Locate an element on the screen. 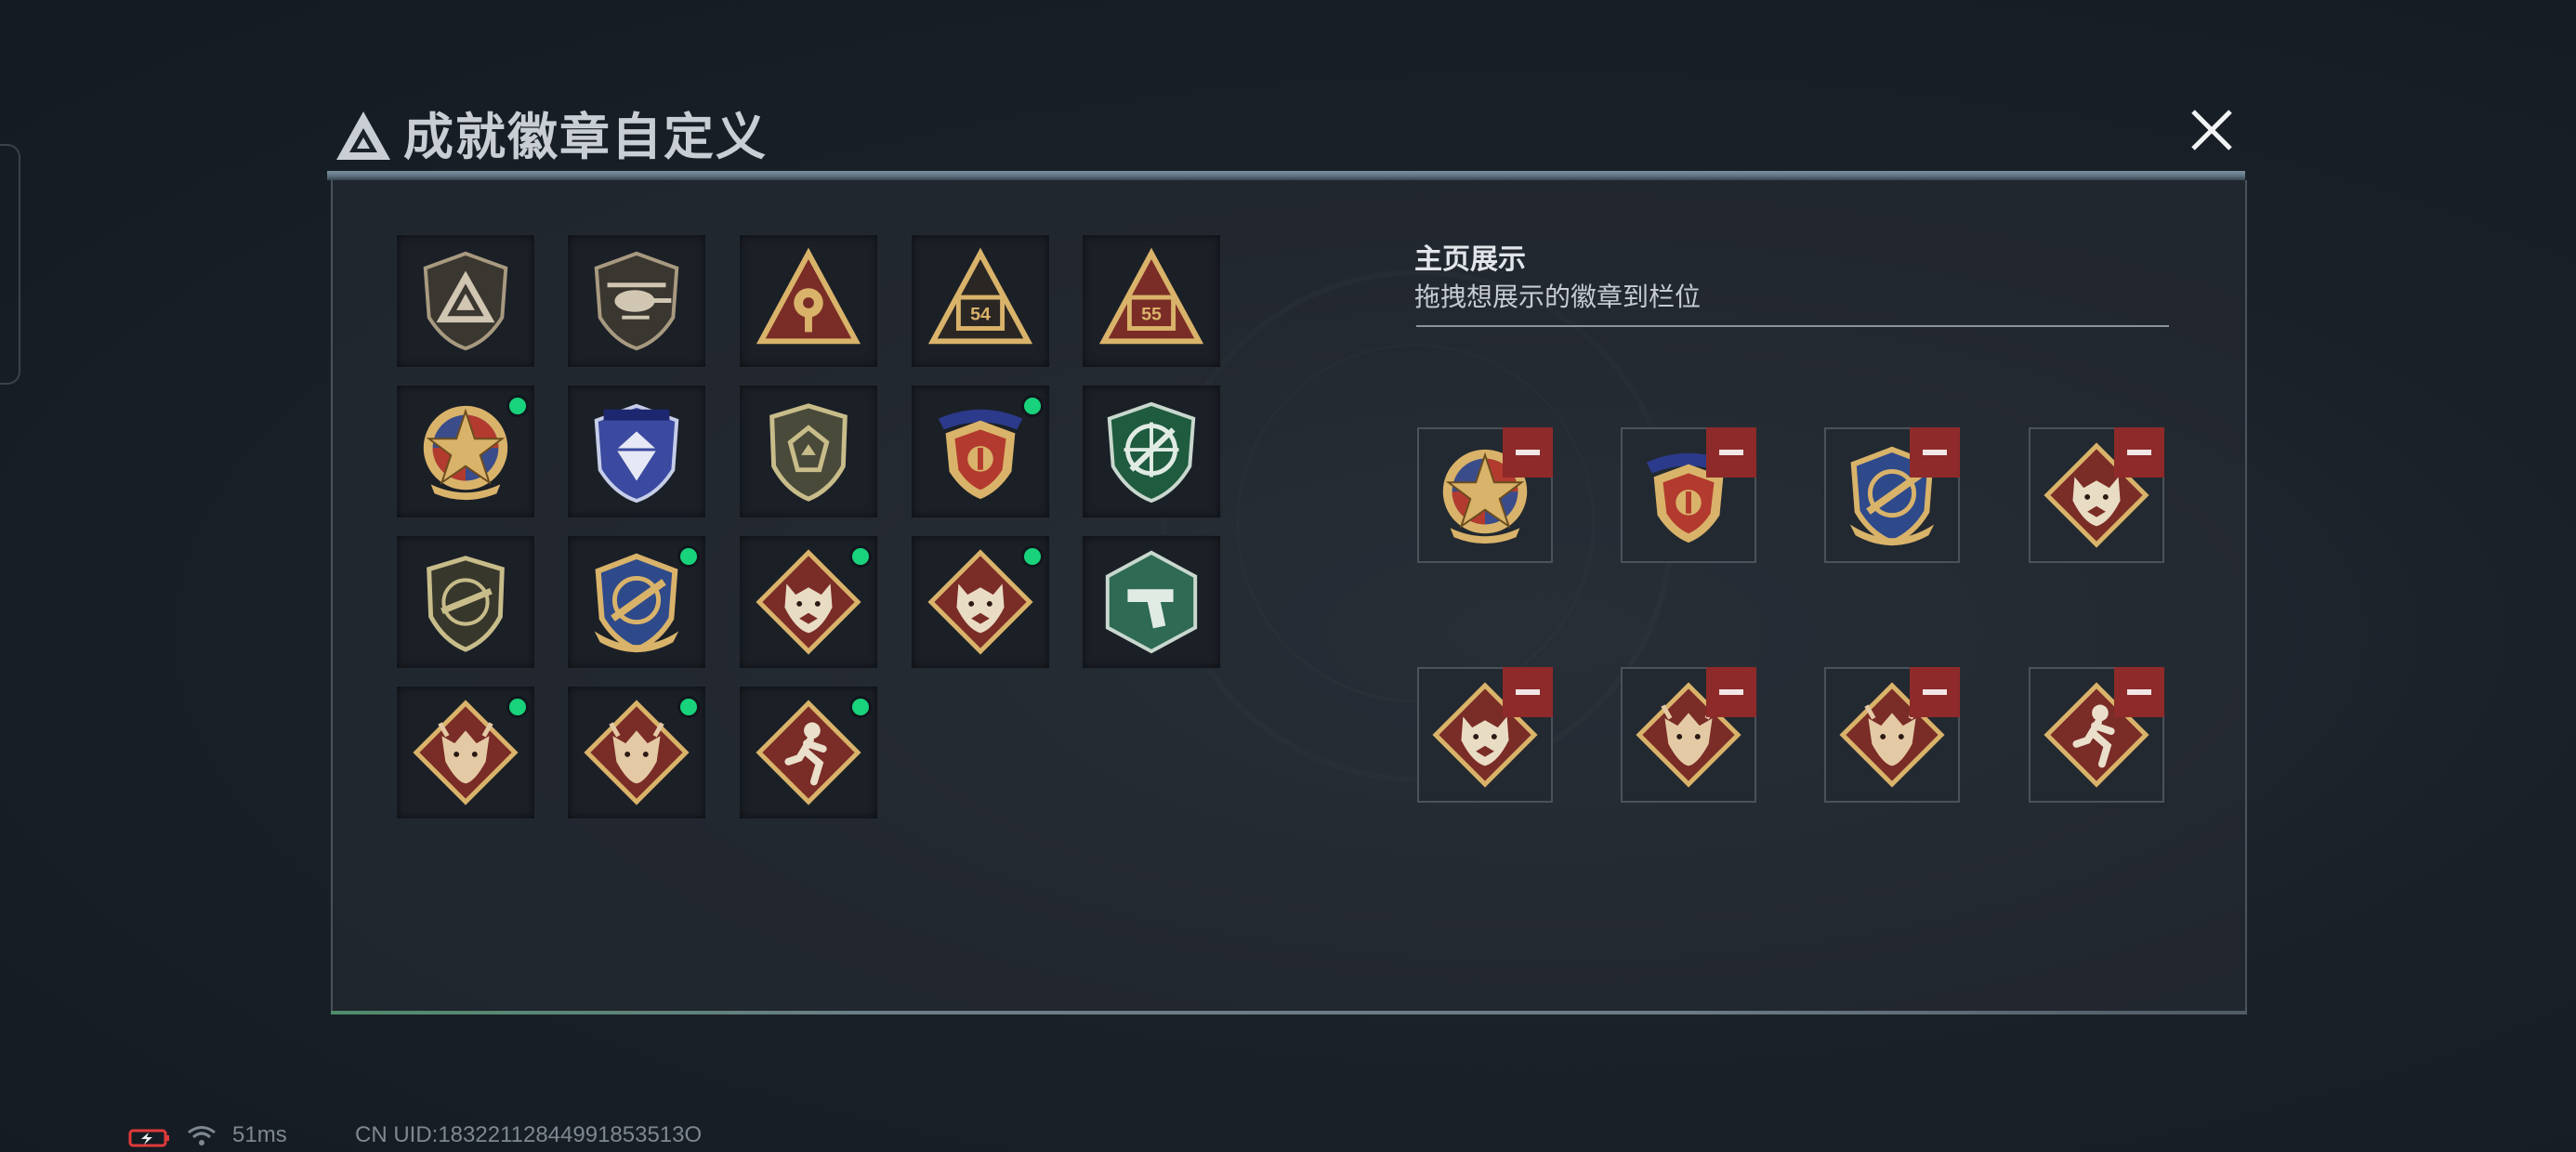 This screenshot has height=1152, width=2576. crosshair-green-badge-icon is located at coordinates (1151, 452).